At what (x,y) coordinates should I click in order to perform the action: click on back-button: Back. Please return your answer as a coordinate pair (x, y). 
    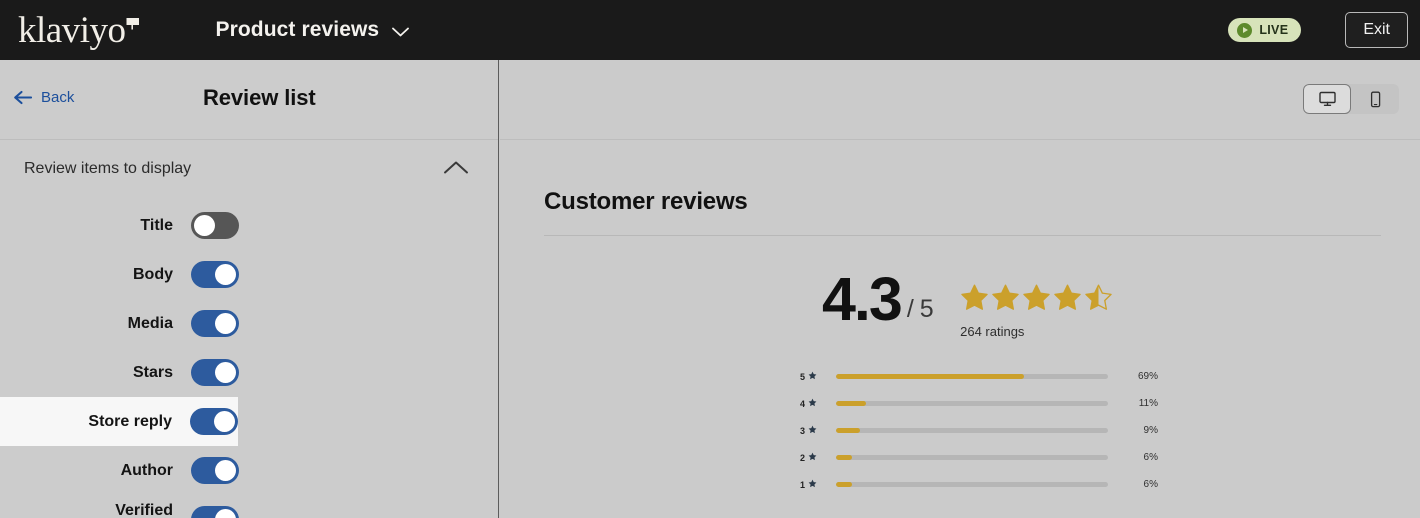
    Looking at the image, I should click on (43, 97).